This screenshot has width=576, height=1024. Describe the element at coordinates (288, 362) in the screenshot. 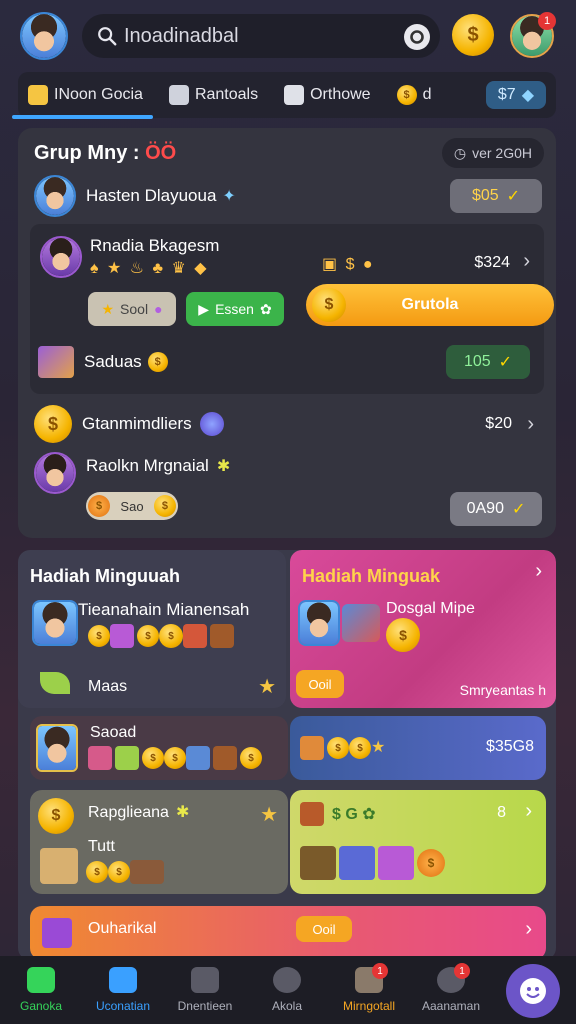

I see `list-item: Saduas $ 105 ✓` at that location.